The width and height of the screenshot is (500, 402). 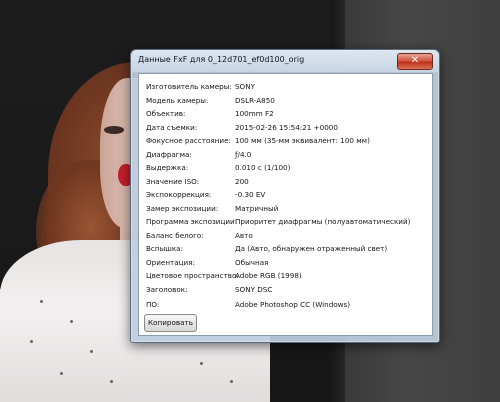 What do you see at coordinates (114, 130) in the screenshot?
I see `eye` at bounding box center [114, 130].